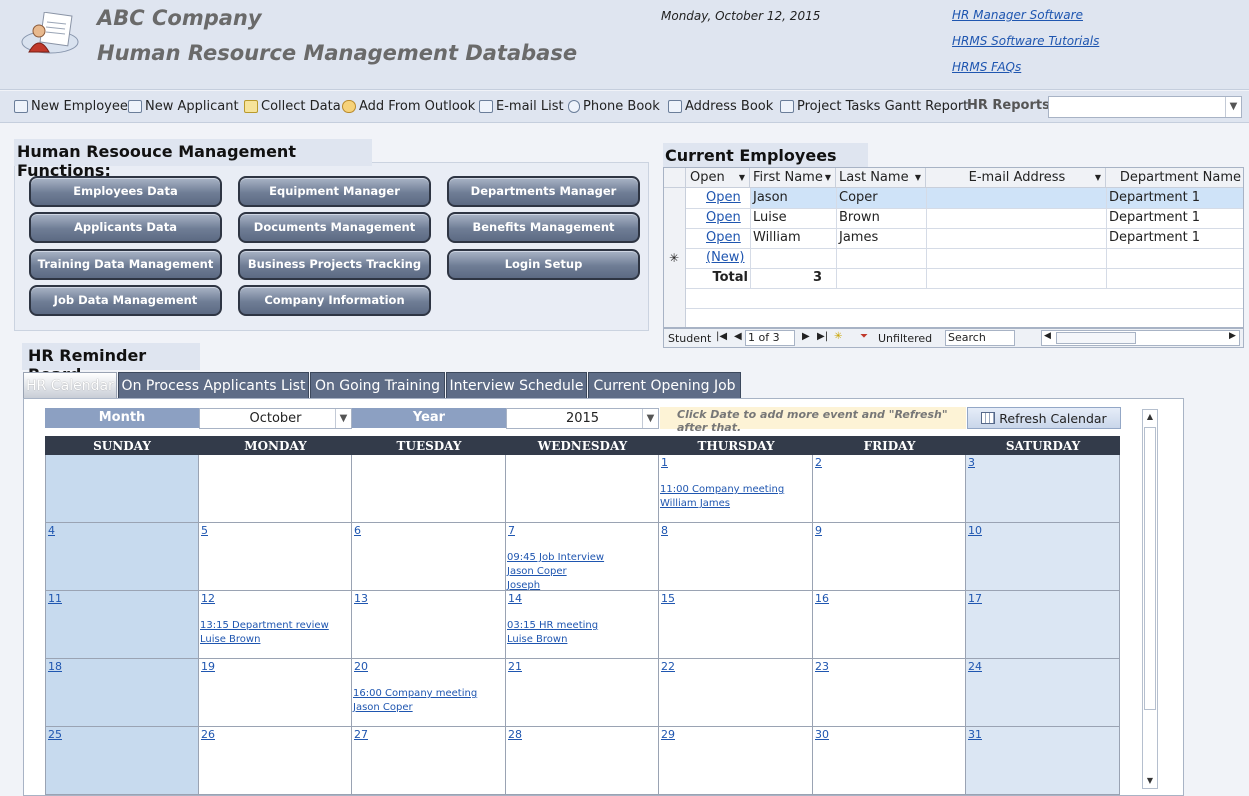 Image resolution: width=1249 pixels, height=796 pixels. Describe the element at coordinates (1017, 15) in the screenshot. I see `link-hr-manager-software: HR Manager Software` at that location.